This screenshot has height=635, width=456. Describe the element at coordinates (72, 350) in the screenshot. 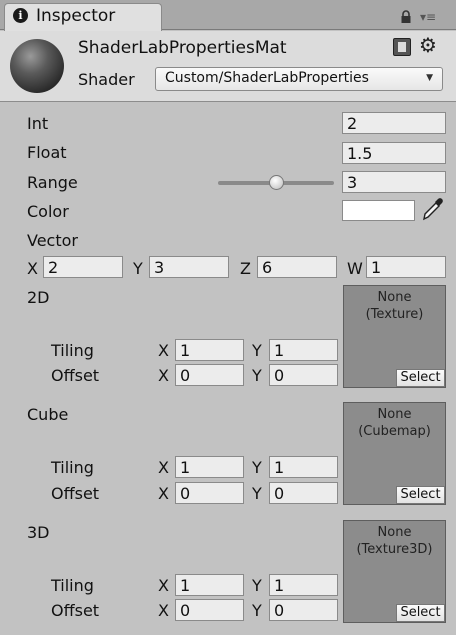

I see `texture-2d-tiling-label: Tiling` at that location.